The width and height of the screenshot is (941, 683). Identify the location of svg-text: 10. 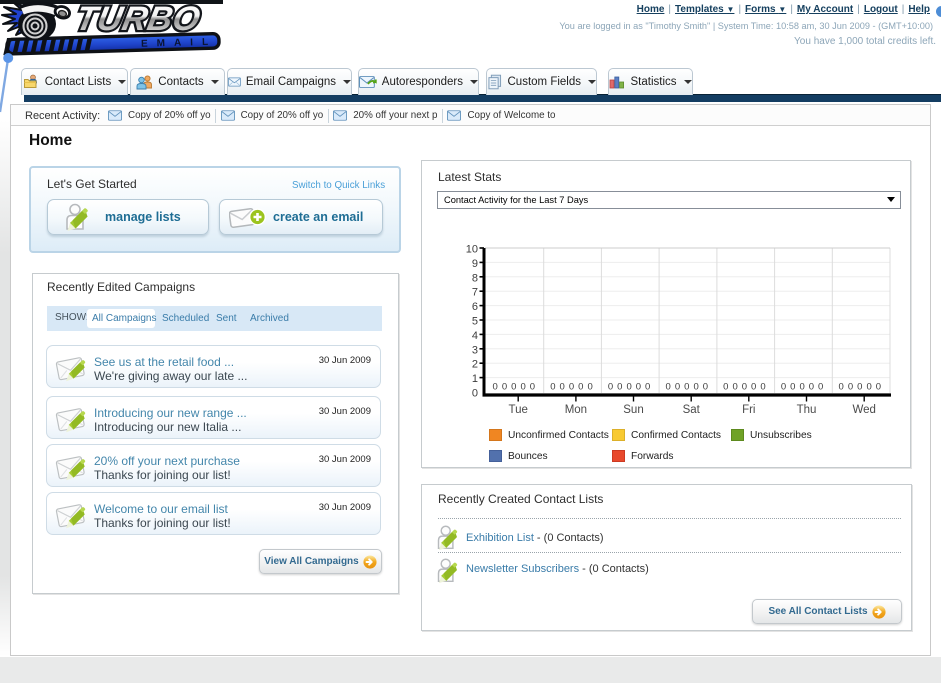
(472, 250).